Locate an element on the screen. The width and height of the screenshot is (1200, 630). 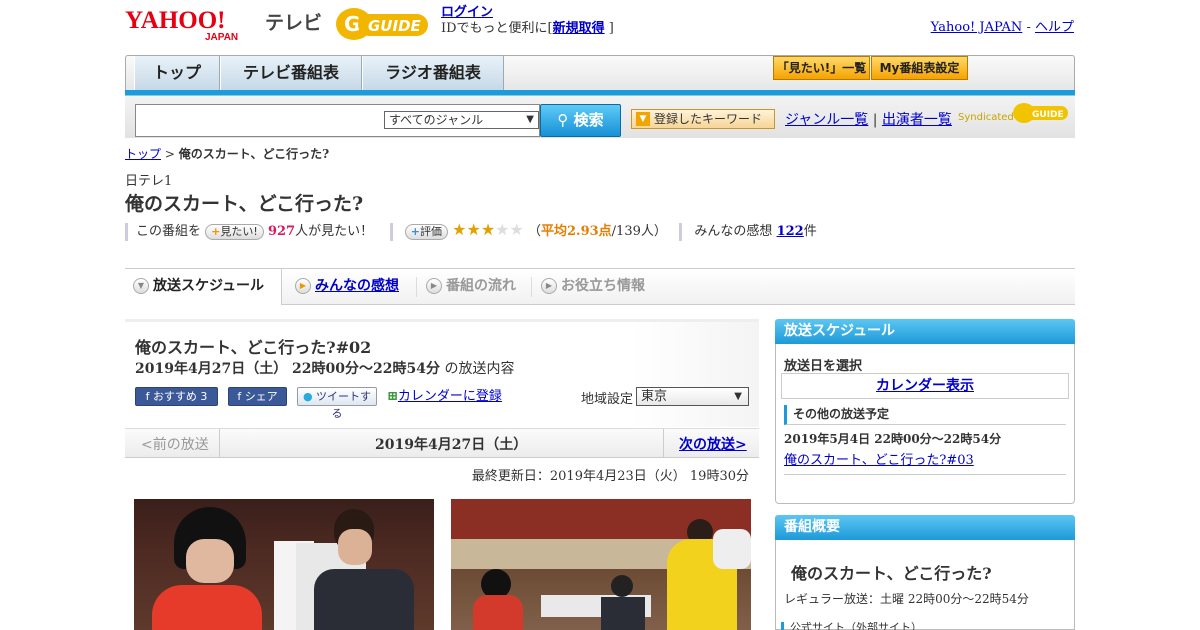
yahoo-japan-logo: YAHOO! JAPAN is located at coordinates (193, 24).